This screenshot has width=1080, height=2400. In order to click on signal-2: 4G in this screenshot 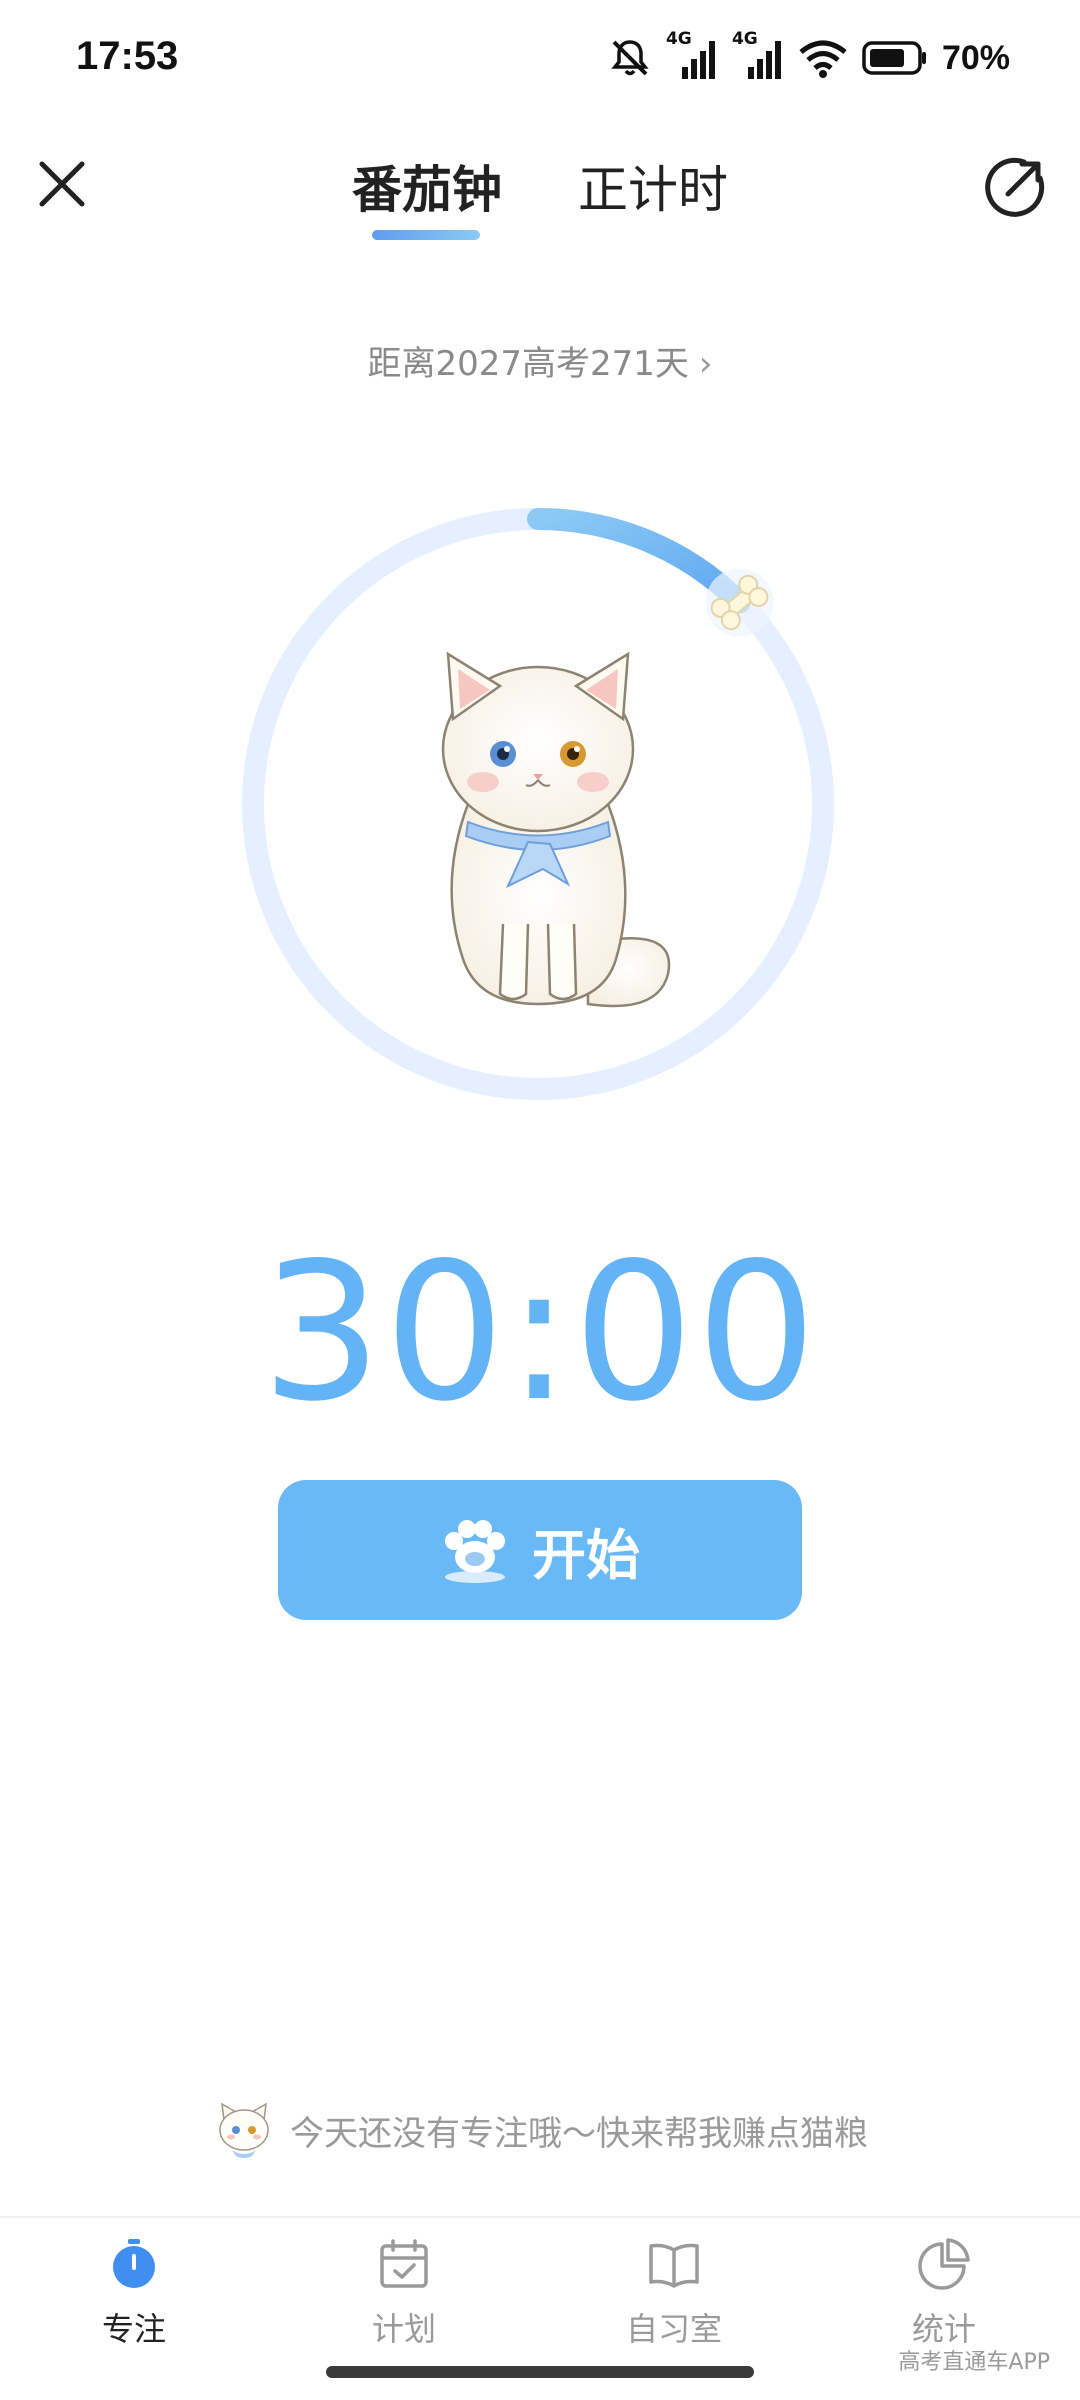, I will do `click(758, 56)`.